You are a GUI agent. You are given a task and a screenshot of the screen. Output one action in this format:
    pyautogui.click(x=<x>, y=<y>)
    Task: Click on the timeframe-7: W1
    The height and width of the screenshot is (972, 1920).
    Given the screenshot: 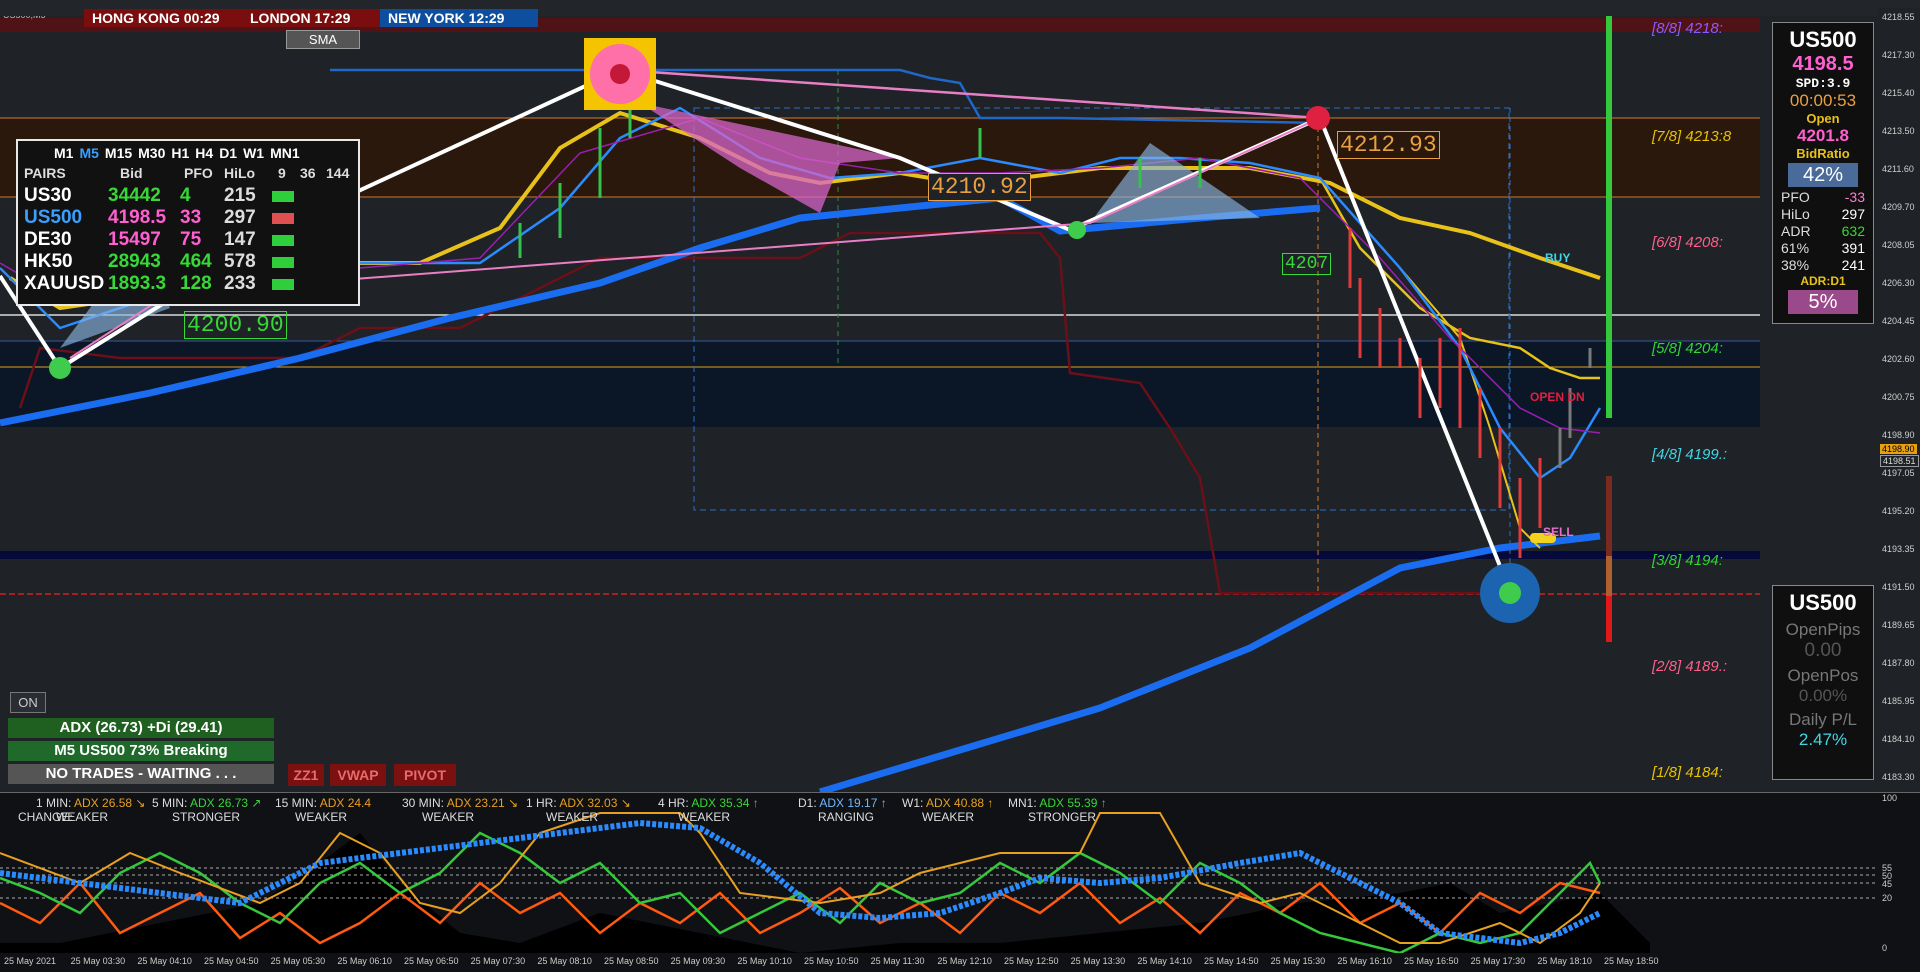 What is the action you would take?
    pyautogui.click(x=253, y=153)
    